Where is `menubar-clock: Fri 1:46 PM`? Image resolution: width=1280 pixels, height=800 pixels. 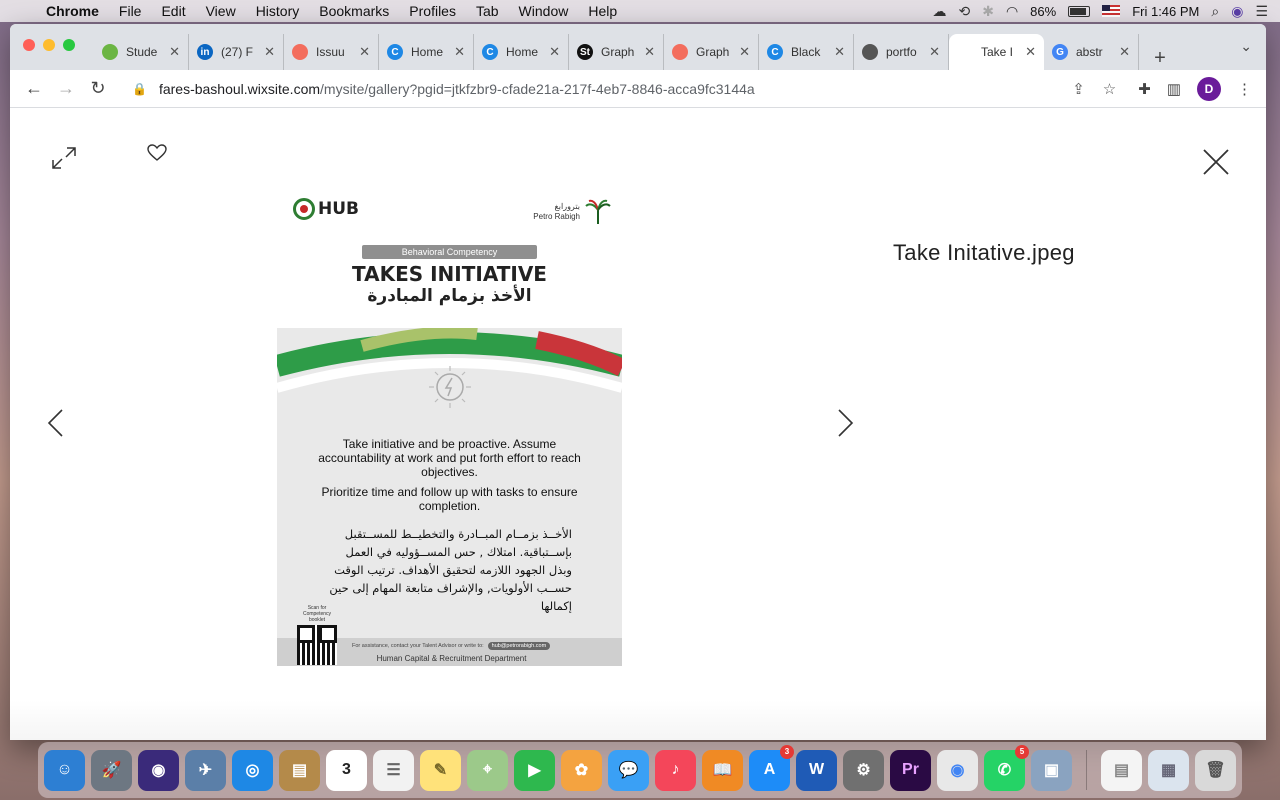 menubar-clock: Fri 1:46 PM is located at coordinates (1165, 11).